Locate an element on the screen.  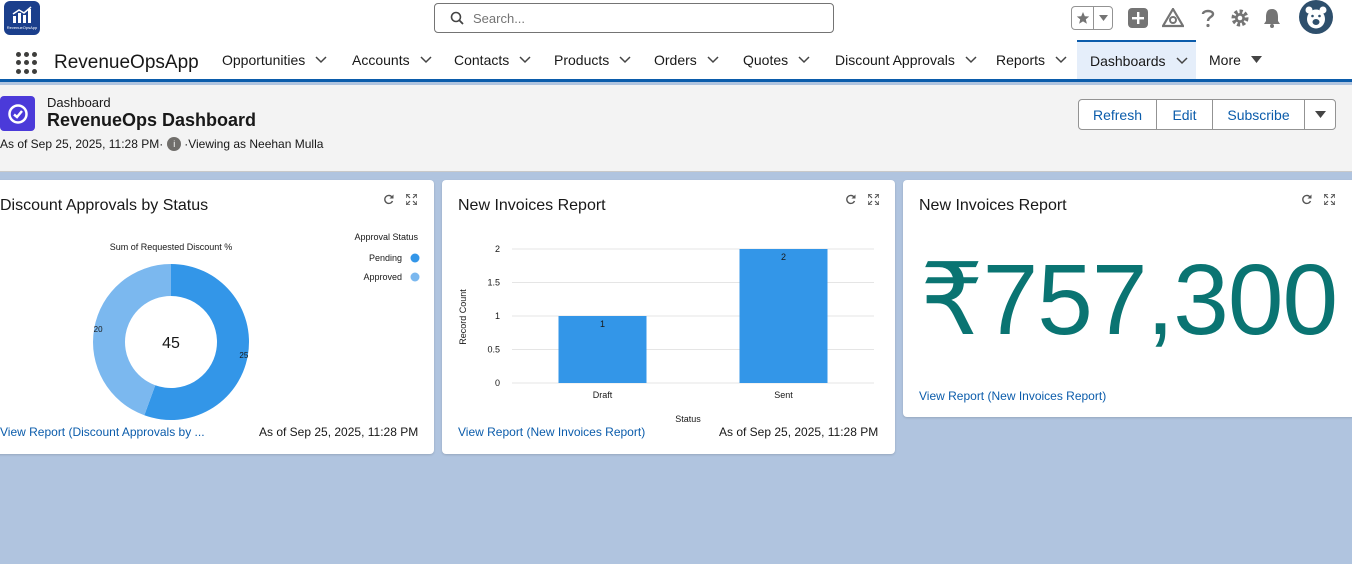
app-logo: RevenueOpsApp is located at coordinates (22, 18).